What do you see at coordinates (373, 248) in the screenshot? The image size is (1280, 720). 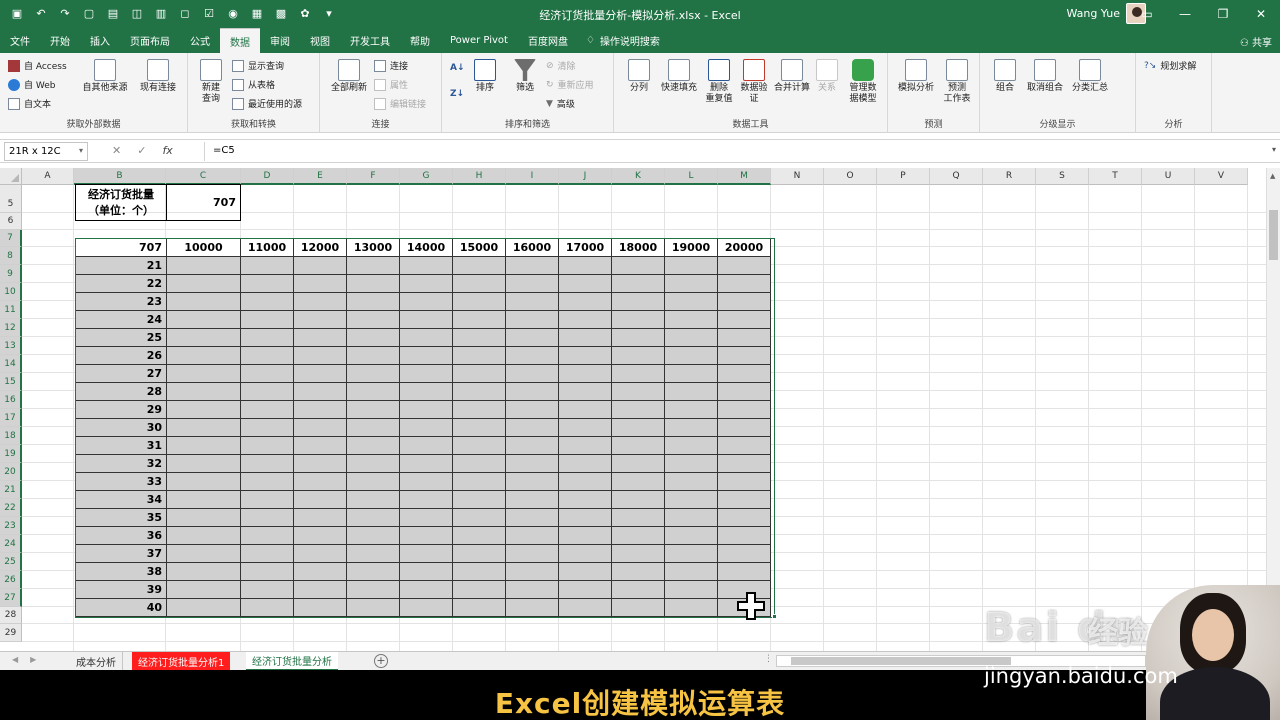 I see `table-col-header: 13000` at bounding box center [373, 248].